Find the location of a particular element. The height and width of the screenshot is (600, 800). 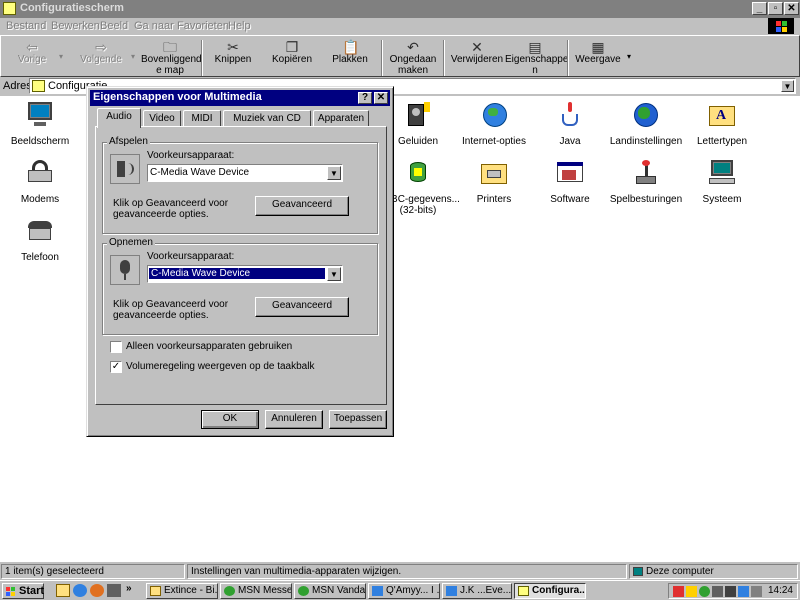

chat-task-icon is located at coordinates (377, 591).